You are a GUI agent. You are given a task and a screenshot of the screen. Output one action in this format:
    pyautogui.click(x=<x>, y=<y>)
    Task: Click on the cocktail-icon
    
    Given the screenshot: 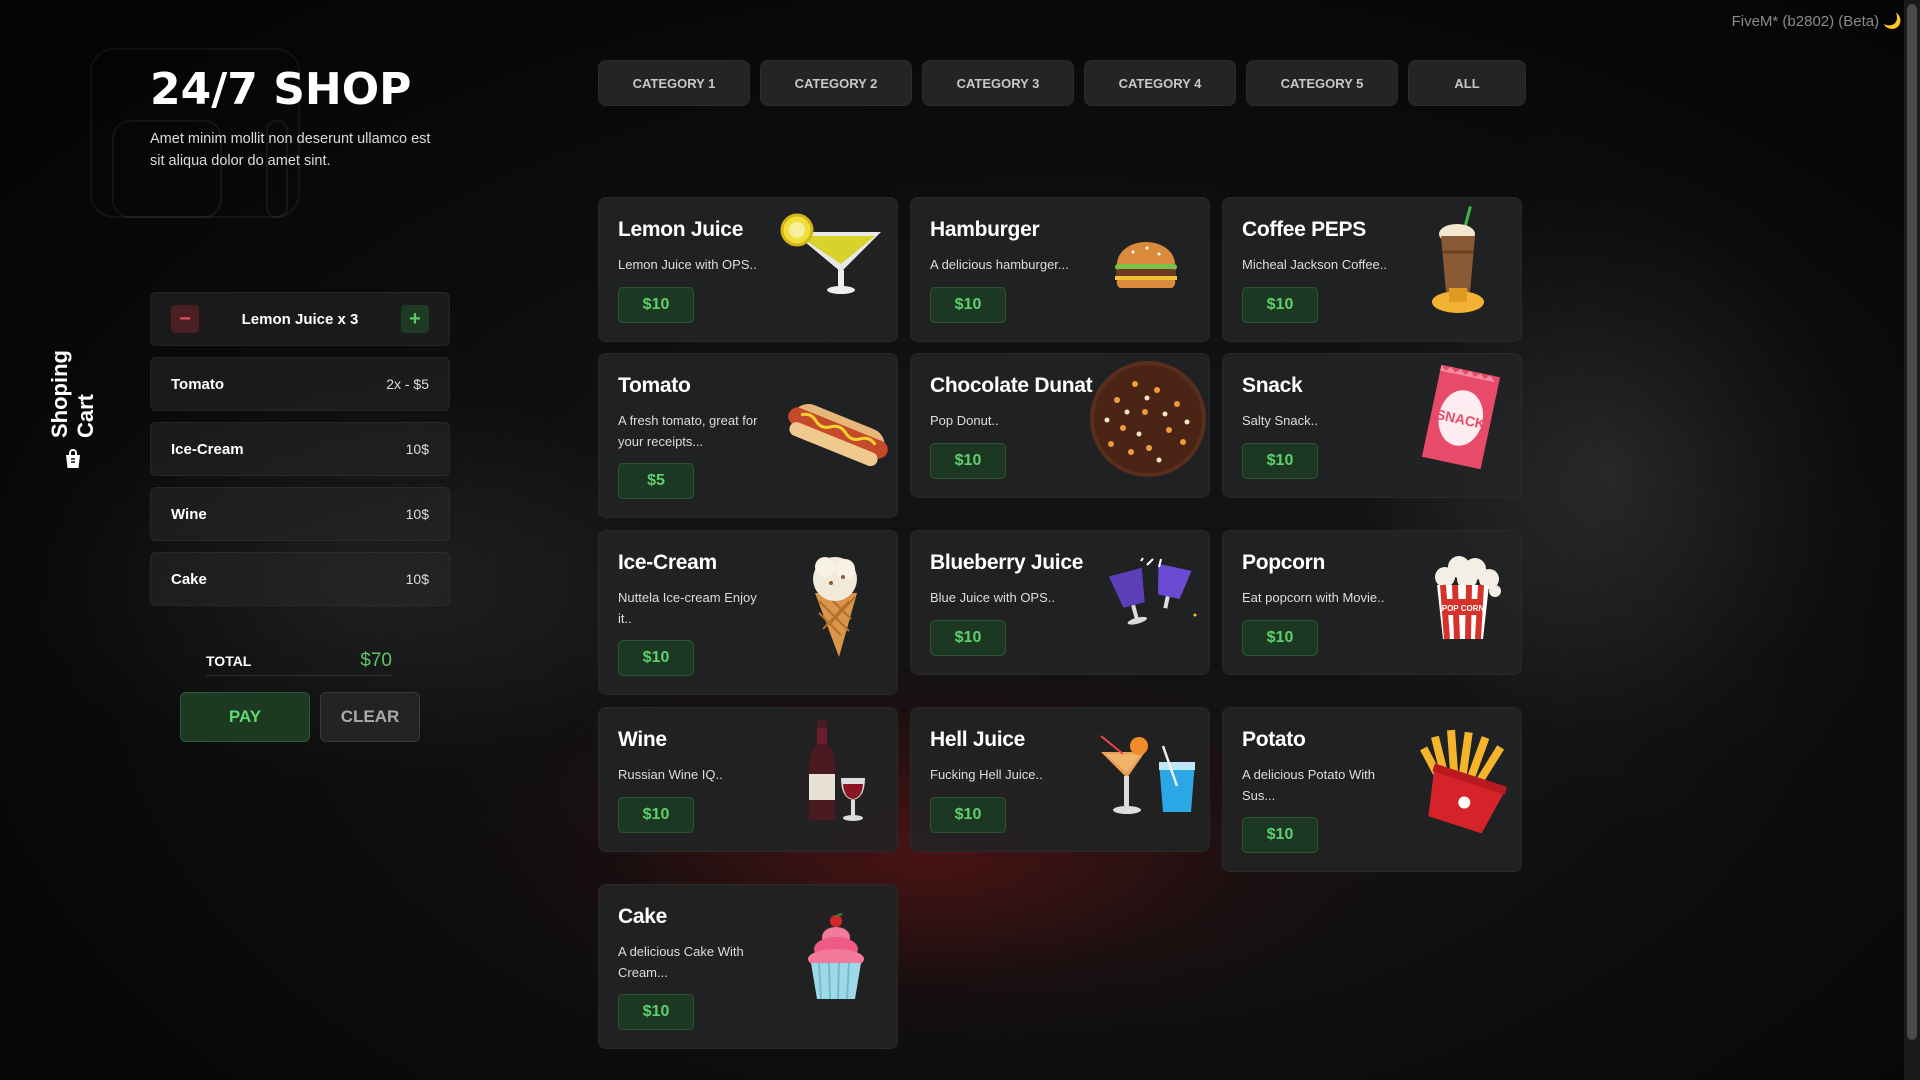 What is the action you would take?
    pyautogui.click(x=834, y=253)
    